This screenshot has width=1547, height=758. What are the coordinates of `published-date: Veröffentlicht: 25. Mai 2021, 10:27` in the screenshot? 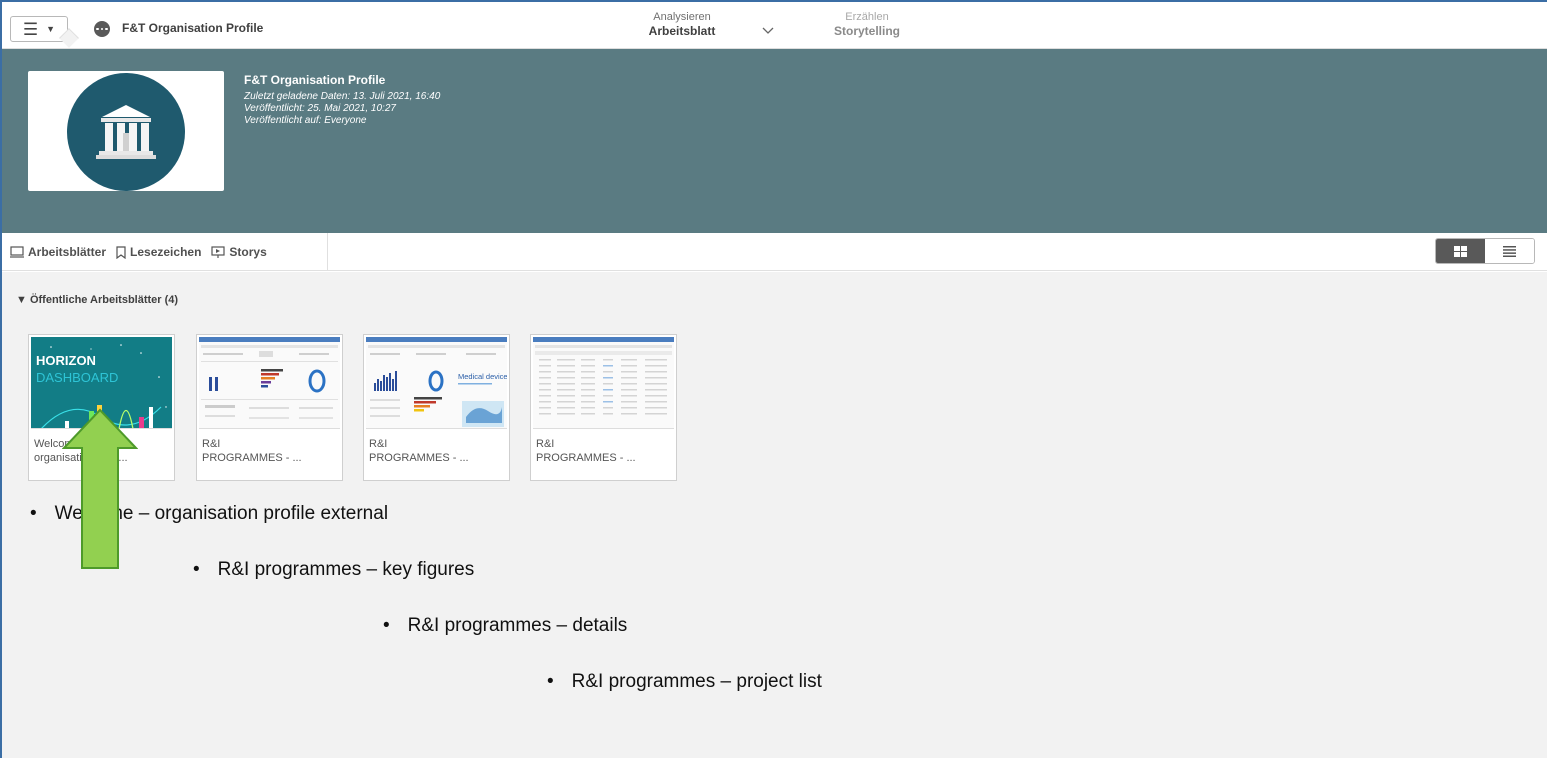 It's located at (320, 108).